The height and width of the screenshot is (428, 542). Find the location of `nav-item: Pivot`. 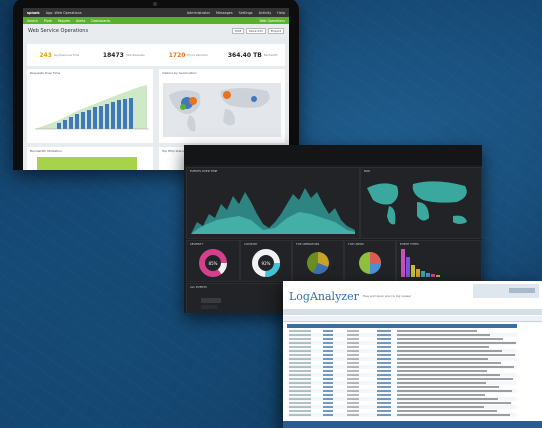

nav-item: Pivot is located at coordinates (48, 21).